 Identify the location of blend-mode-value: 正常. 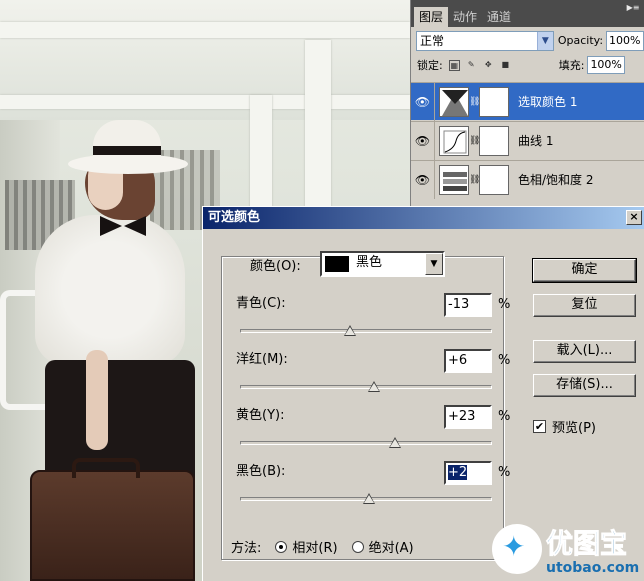
(432, 40).